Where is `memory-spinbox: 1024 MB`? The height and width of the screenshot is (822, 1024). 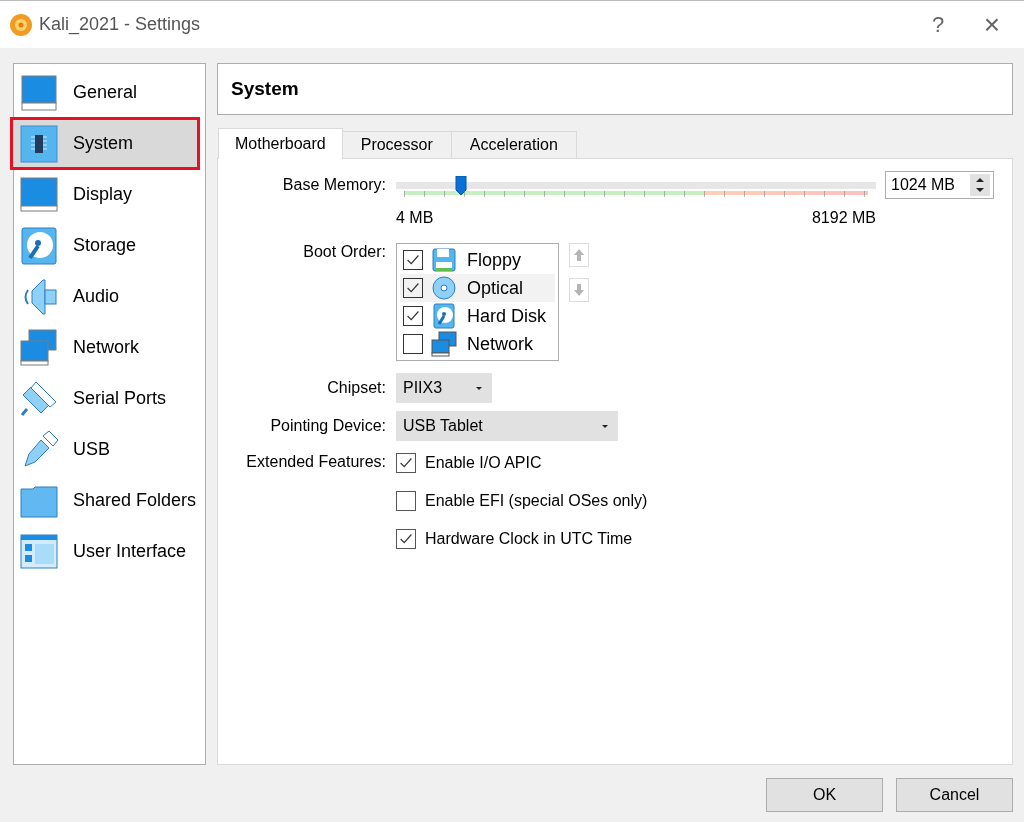 memory-spinbox: 1024 MB is located at coordinates (939, 185).